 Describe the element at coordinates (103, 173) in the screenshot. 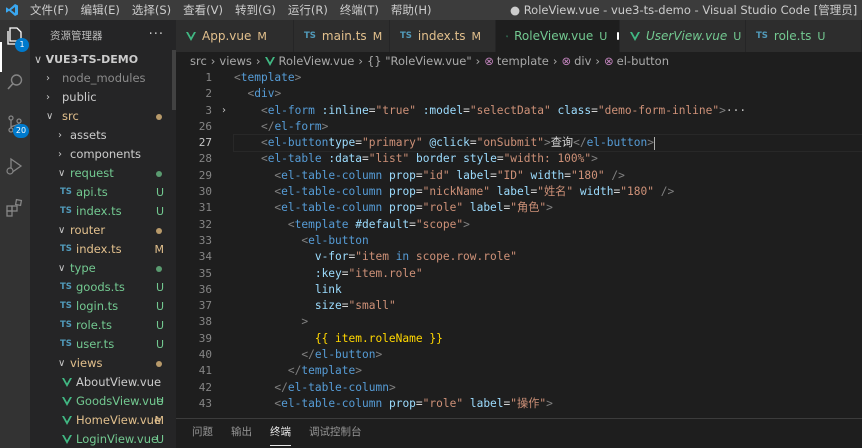

I see `tree-folder-request: ∨ request` at that location.